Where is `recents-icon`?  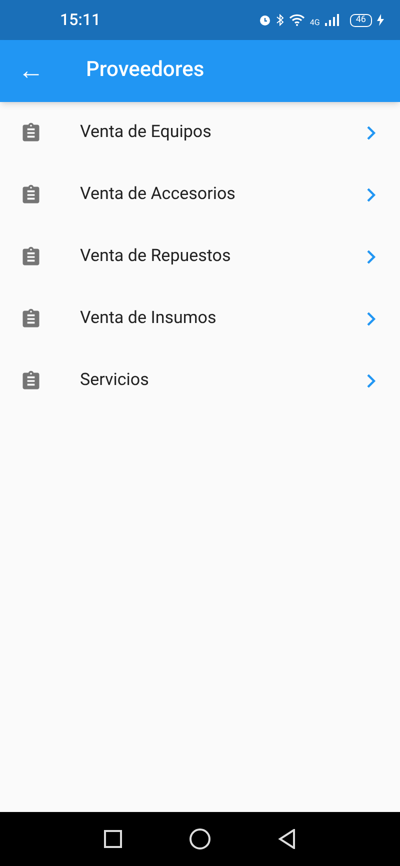 recents-icon is located at coordinates (113, 839).